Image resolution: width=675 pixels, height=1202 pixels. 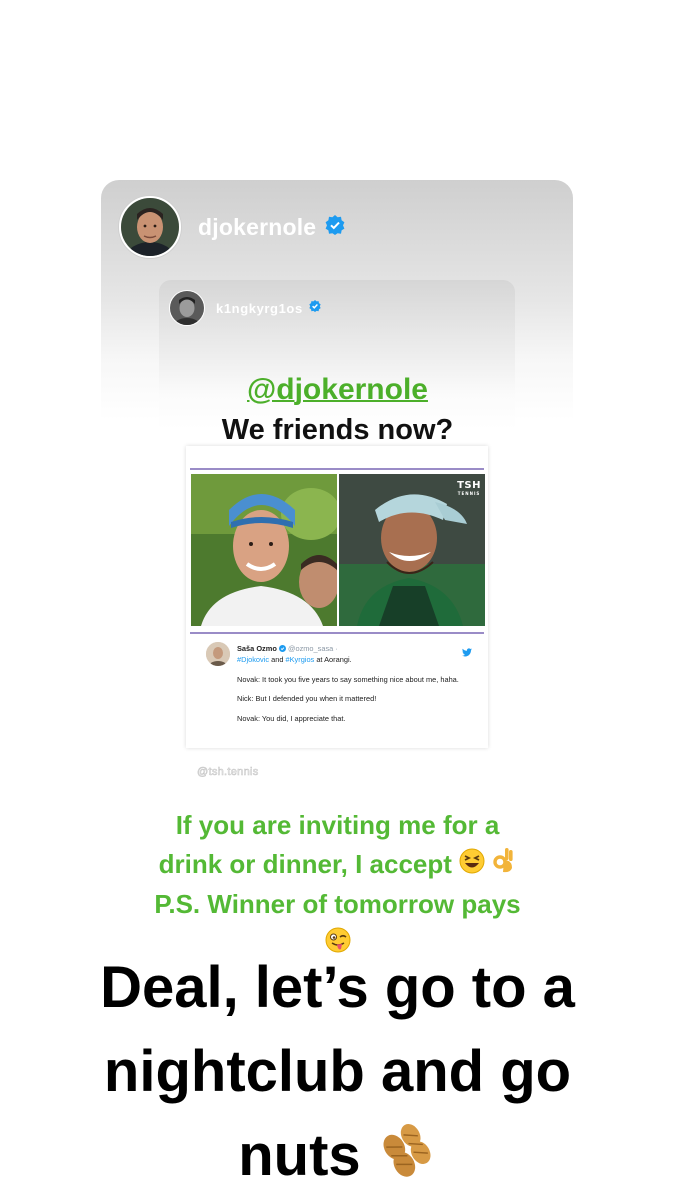 What do you see at coordinates (337, 390) in the screenshot?
I see `mention-djokernole: @djokernole` at bounding box center [337, 390].